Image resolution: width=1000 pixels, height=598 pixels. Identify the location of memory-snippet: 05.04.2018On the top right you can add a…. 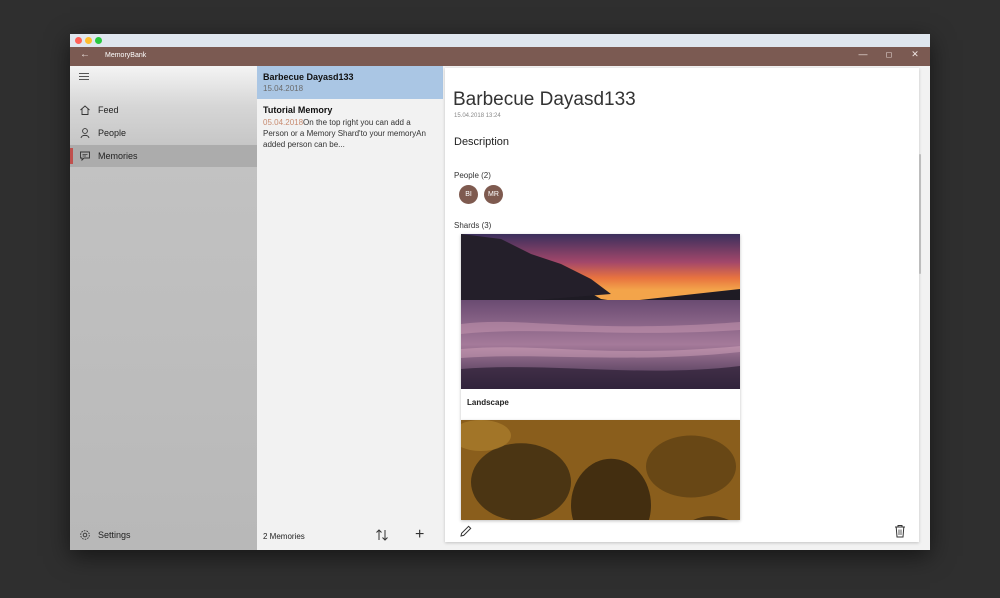
(350, 133).